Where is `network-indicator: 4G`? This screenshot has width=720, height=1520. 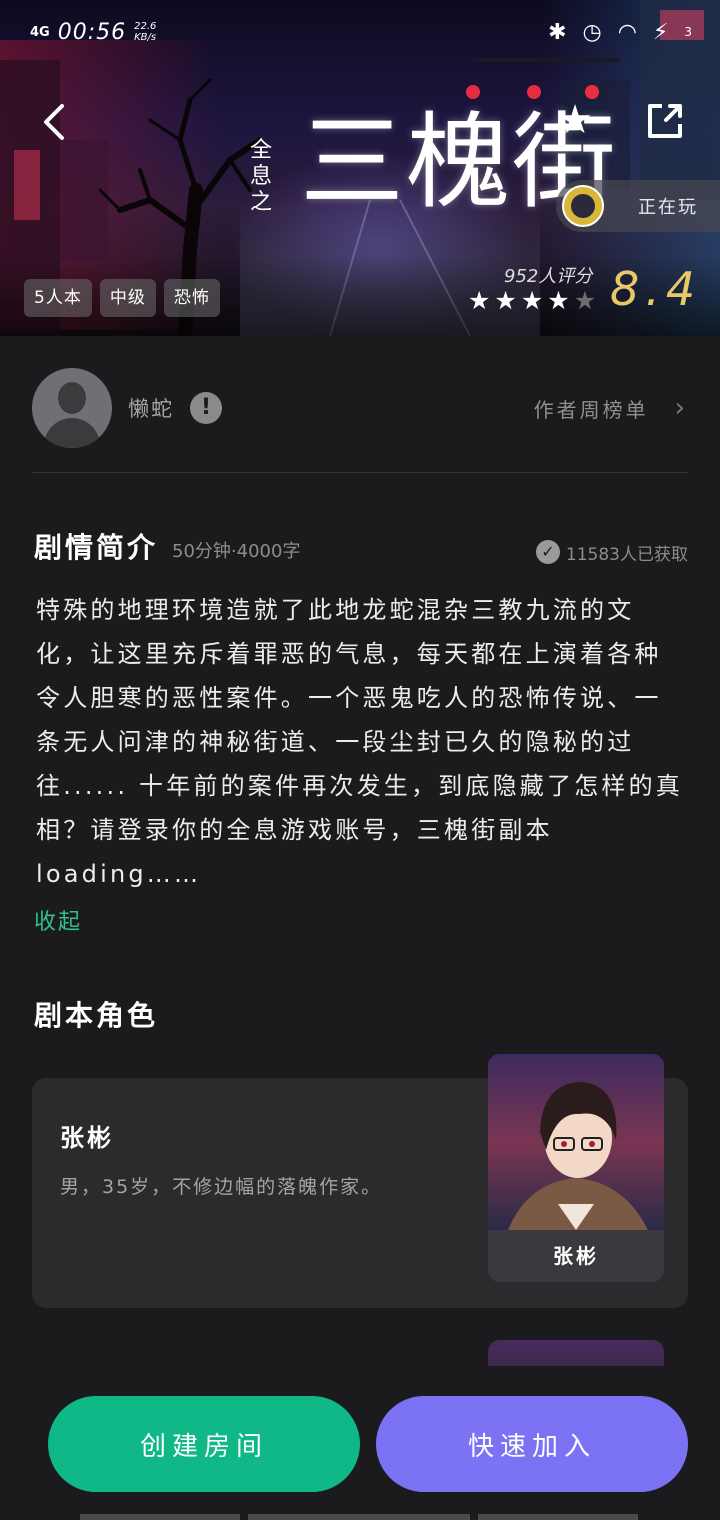 network-indicator: 4G is located at coordinates (40, 32).